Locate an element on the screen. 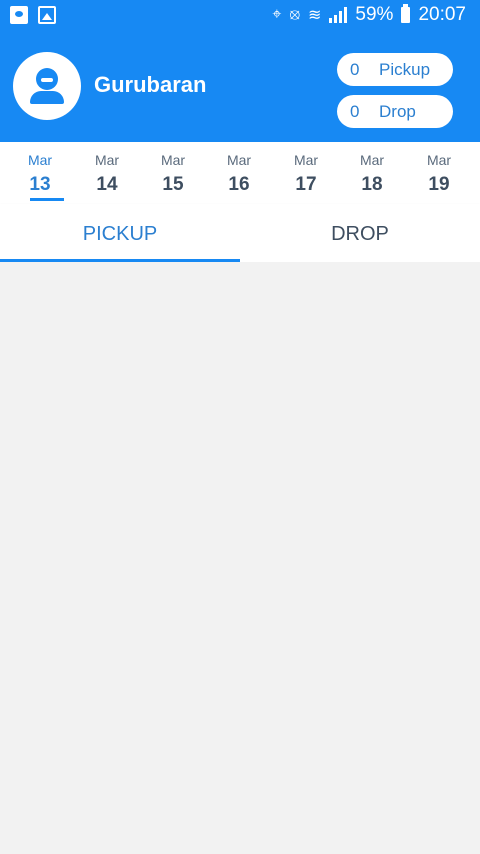  battery-icon is located at coordinates (406, 13).